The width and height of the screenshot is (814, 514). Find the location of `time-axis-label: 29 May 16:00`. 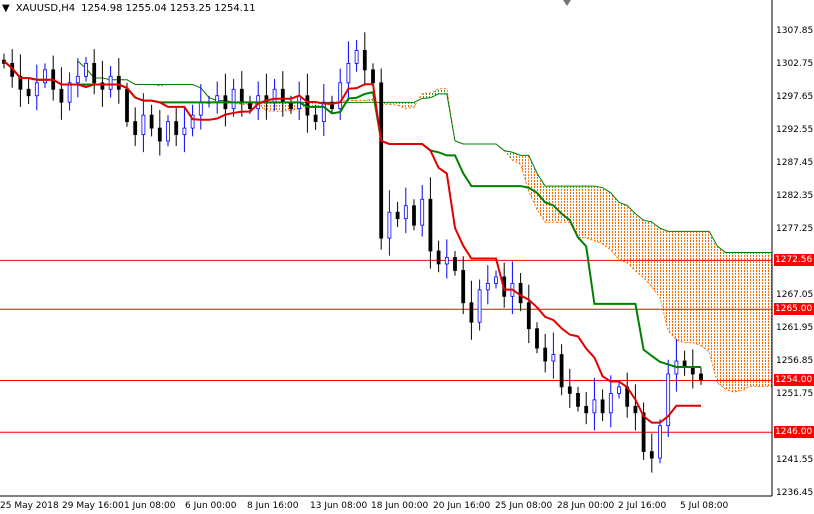

time-axis-label: 29 May 16:00 is located at coordinates (93, 506).